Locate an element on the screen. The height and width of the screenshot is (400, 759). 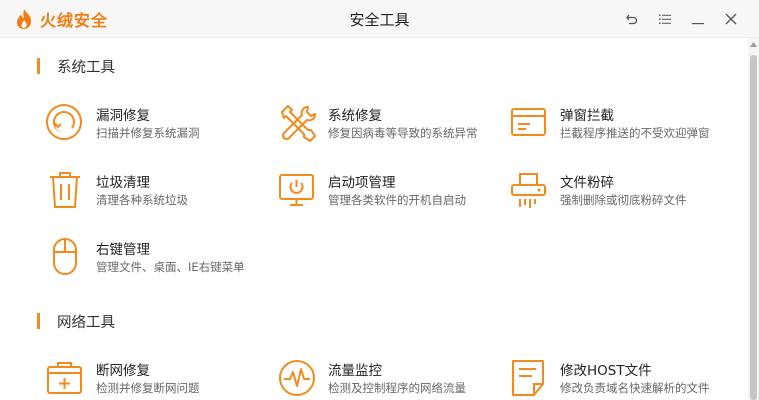
tool-traffic-monitor: 流量监控 检测及控制程序的网络流量 is located at coordinates (390, 379).